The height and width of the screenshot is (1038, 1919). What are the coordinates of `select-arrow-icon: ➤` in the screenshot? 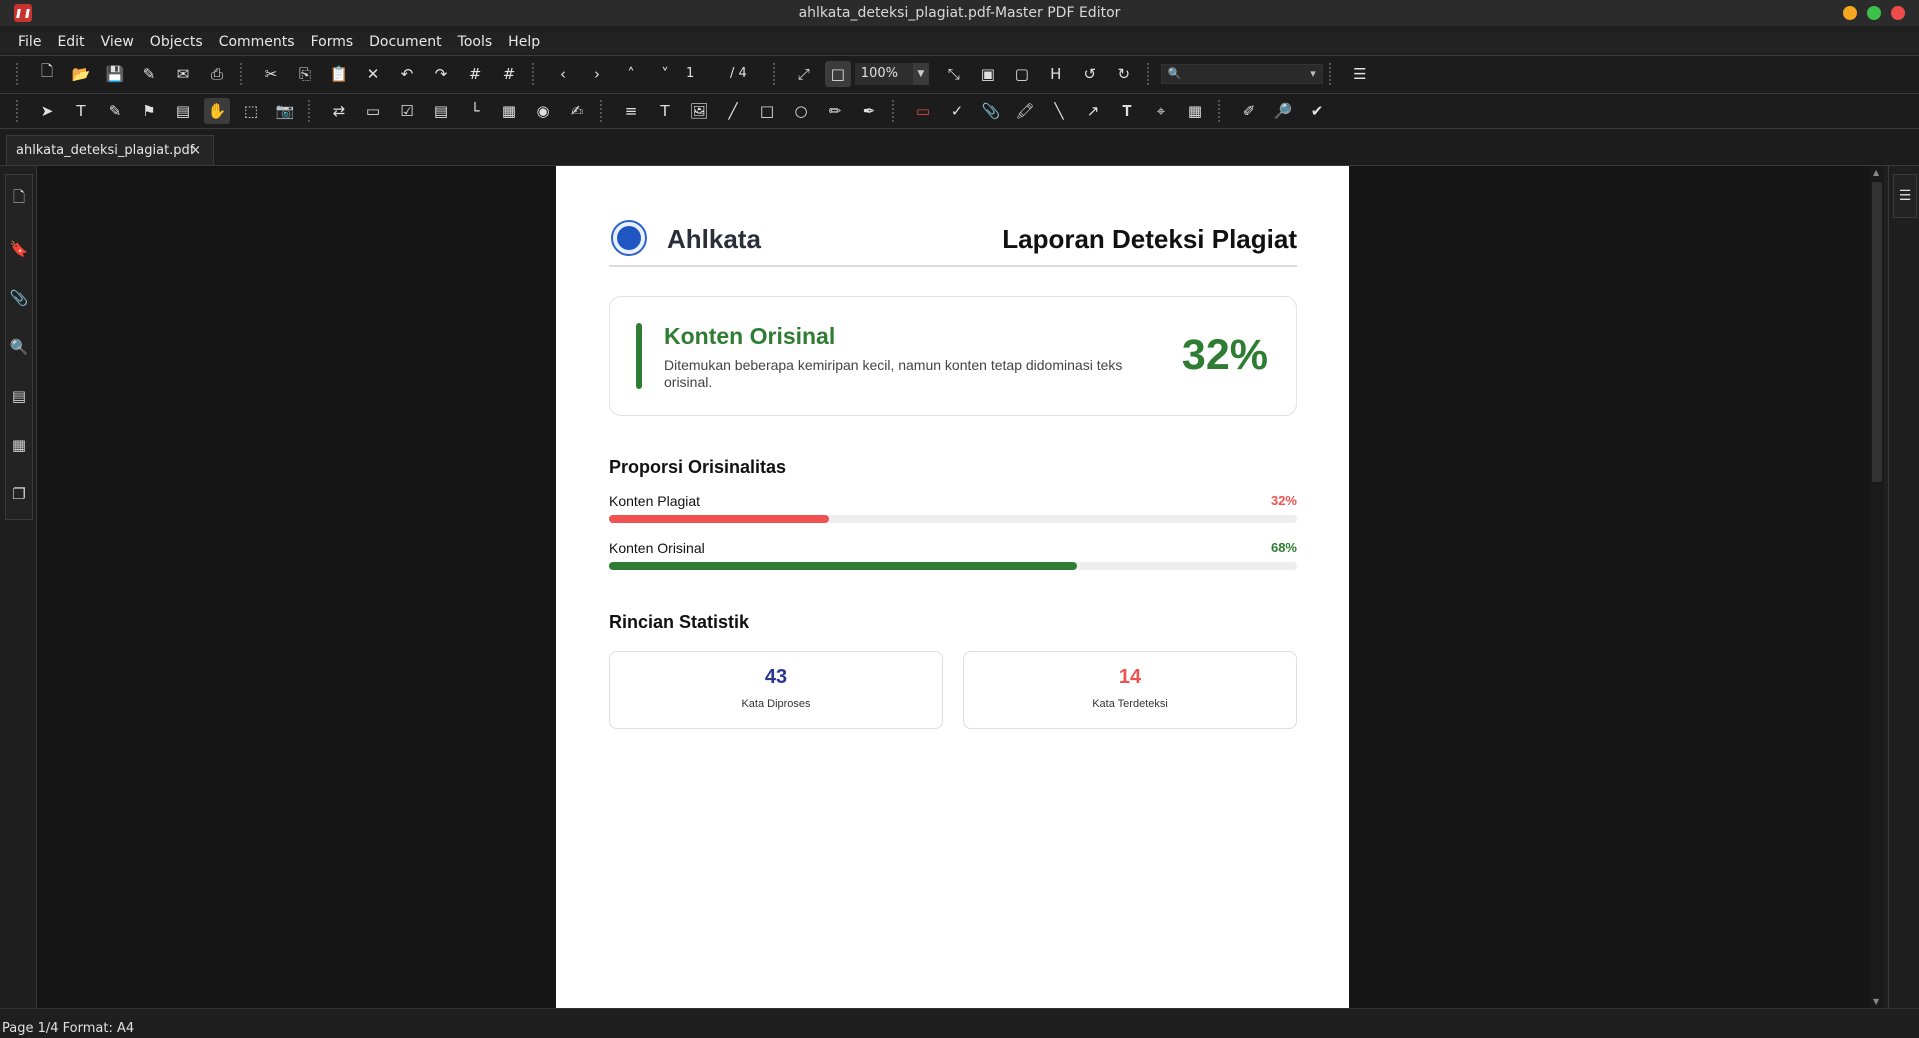 It's located at (47, 111).